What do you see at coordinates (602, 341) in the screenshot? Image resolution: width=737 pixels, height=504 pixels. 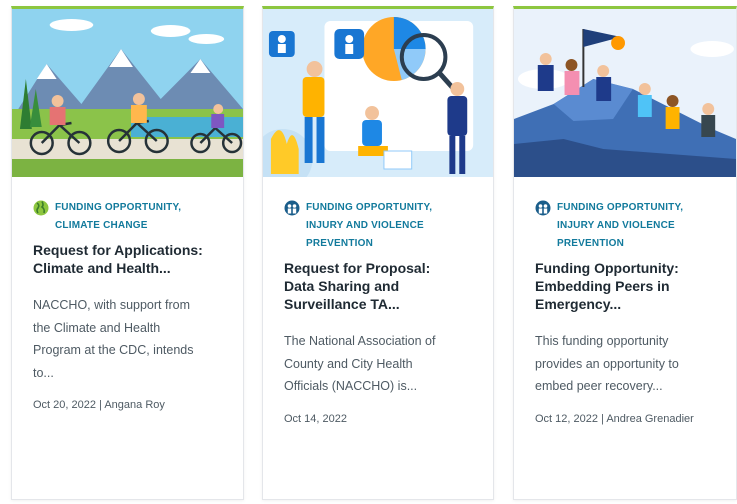 I see `excerpt-line: This funding opportunity` at bounding box center [602, 341].